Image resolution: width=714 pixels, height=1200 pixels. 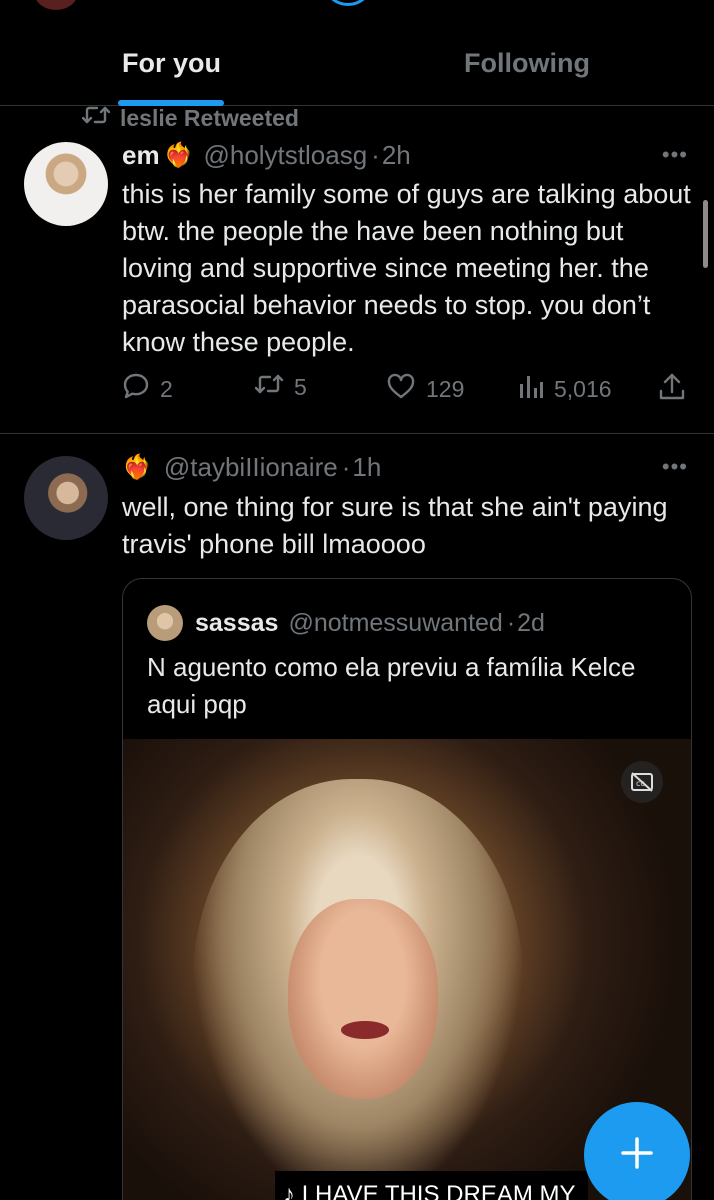 What do you see at coordinates (166, 388) in the screenshot?
I see `reply-count: 2` at bounding box center [166, 388].